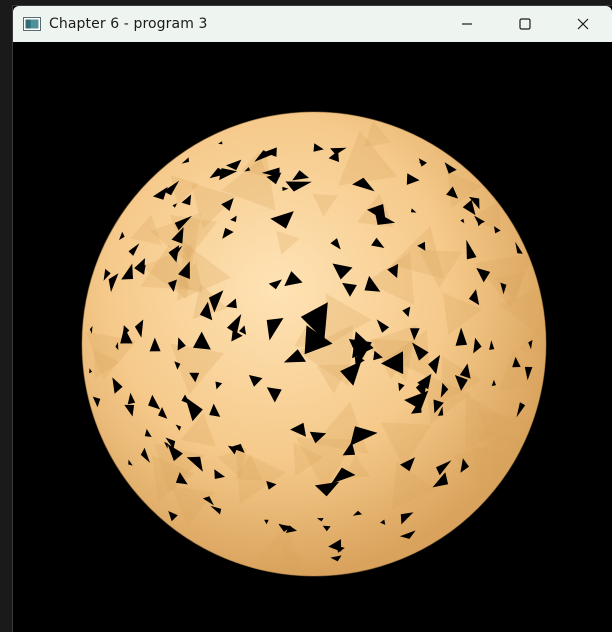 This screenshot has width=612, height=632. What do you see at coordinates (32, 24) in the screenshot?
I see `app-icon` at bounding box center [32, 24].